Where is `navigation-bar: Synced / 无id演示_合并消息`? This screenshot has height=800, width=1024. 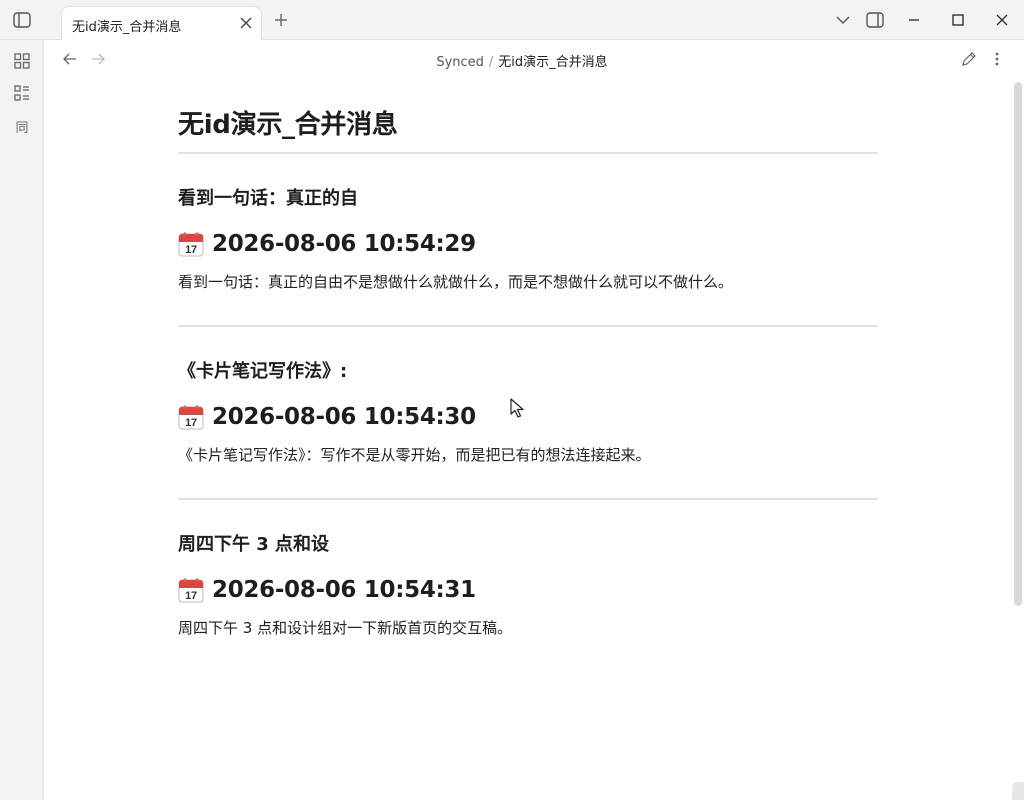
navigation-bar: Synced / 无id演示_合并消息 is located at coordinates (534, 59).